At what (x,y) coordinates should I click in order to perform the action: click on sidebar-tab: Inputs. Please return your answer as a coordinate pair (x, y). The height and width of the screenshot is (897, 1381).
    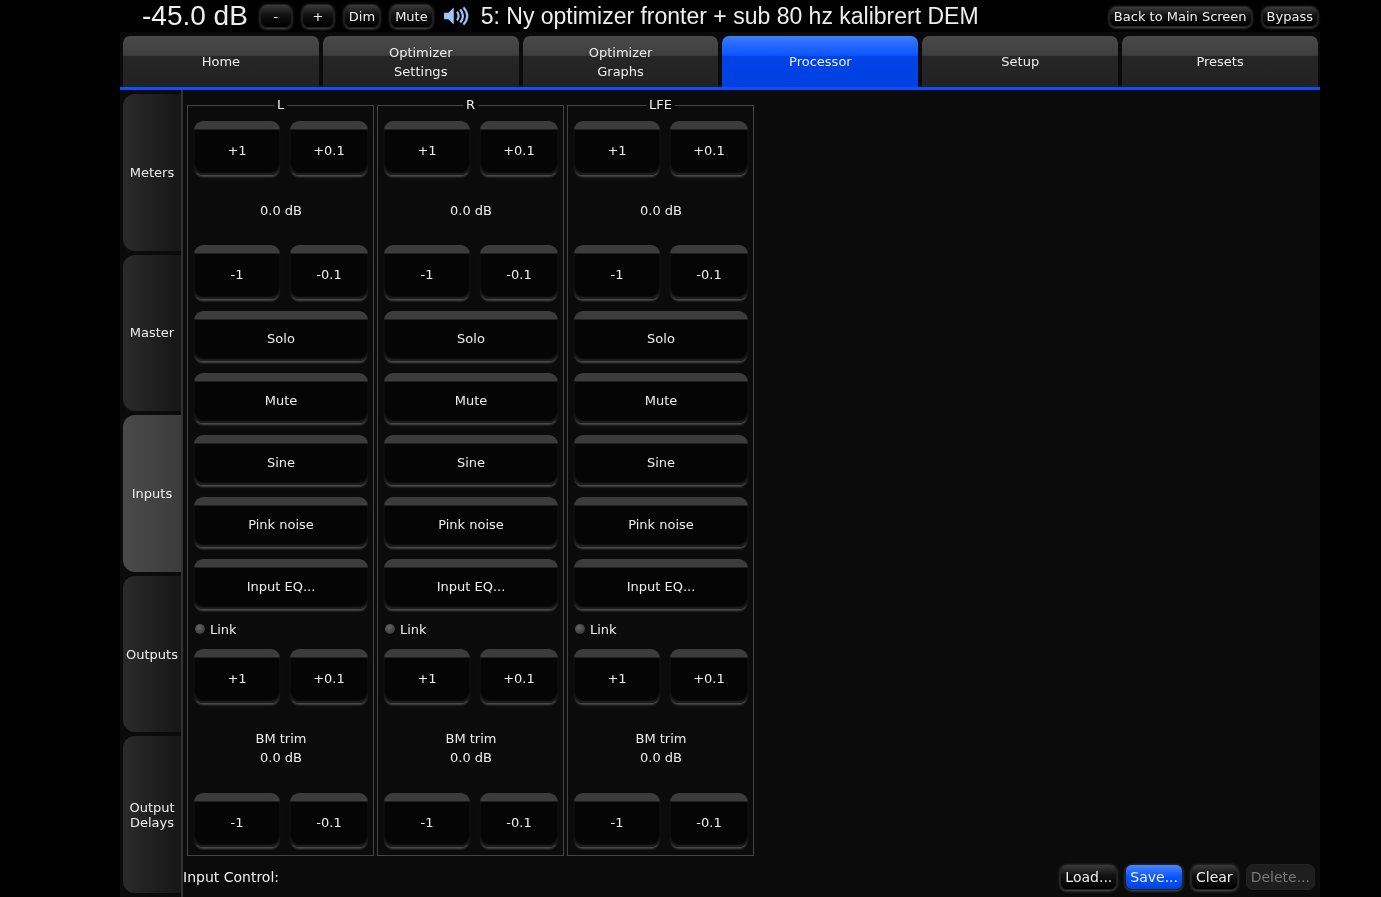
    Looking at the image, I should click on (152, 493).